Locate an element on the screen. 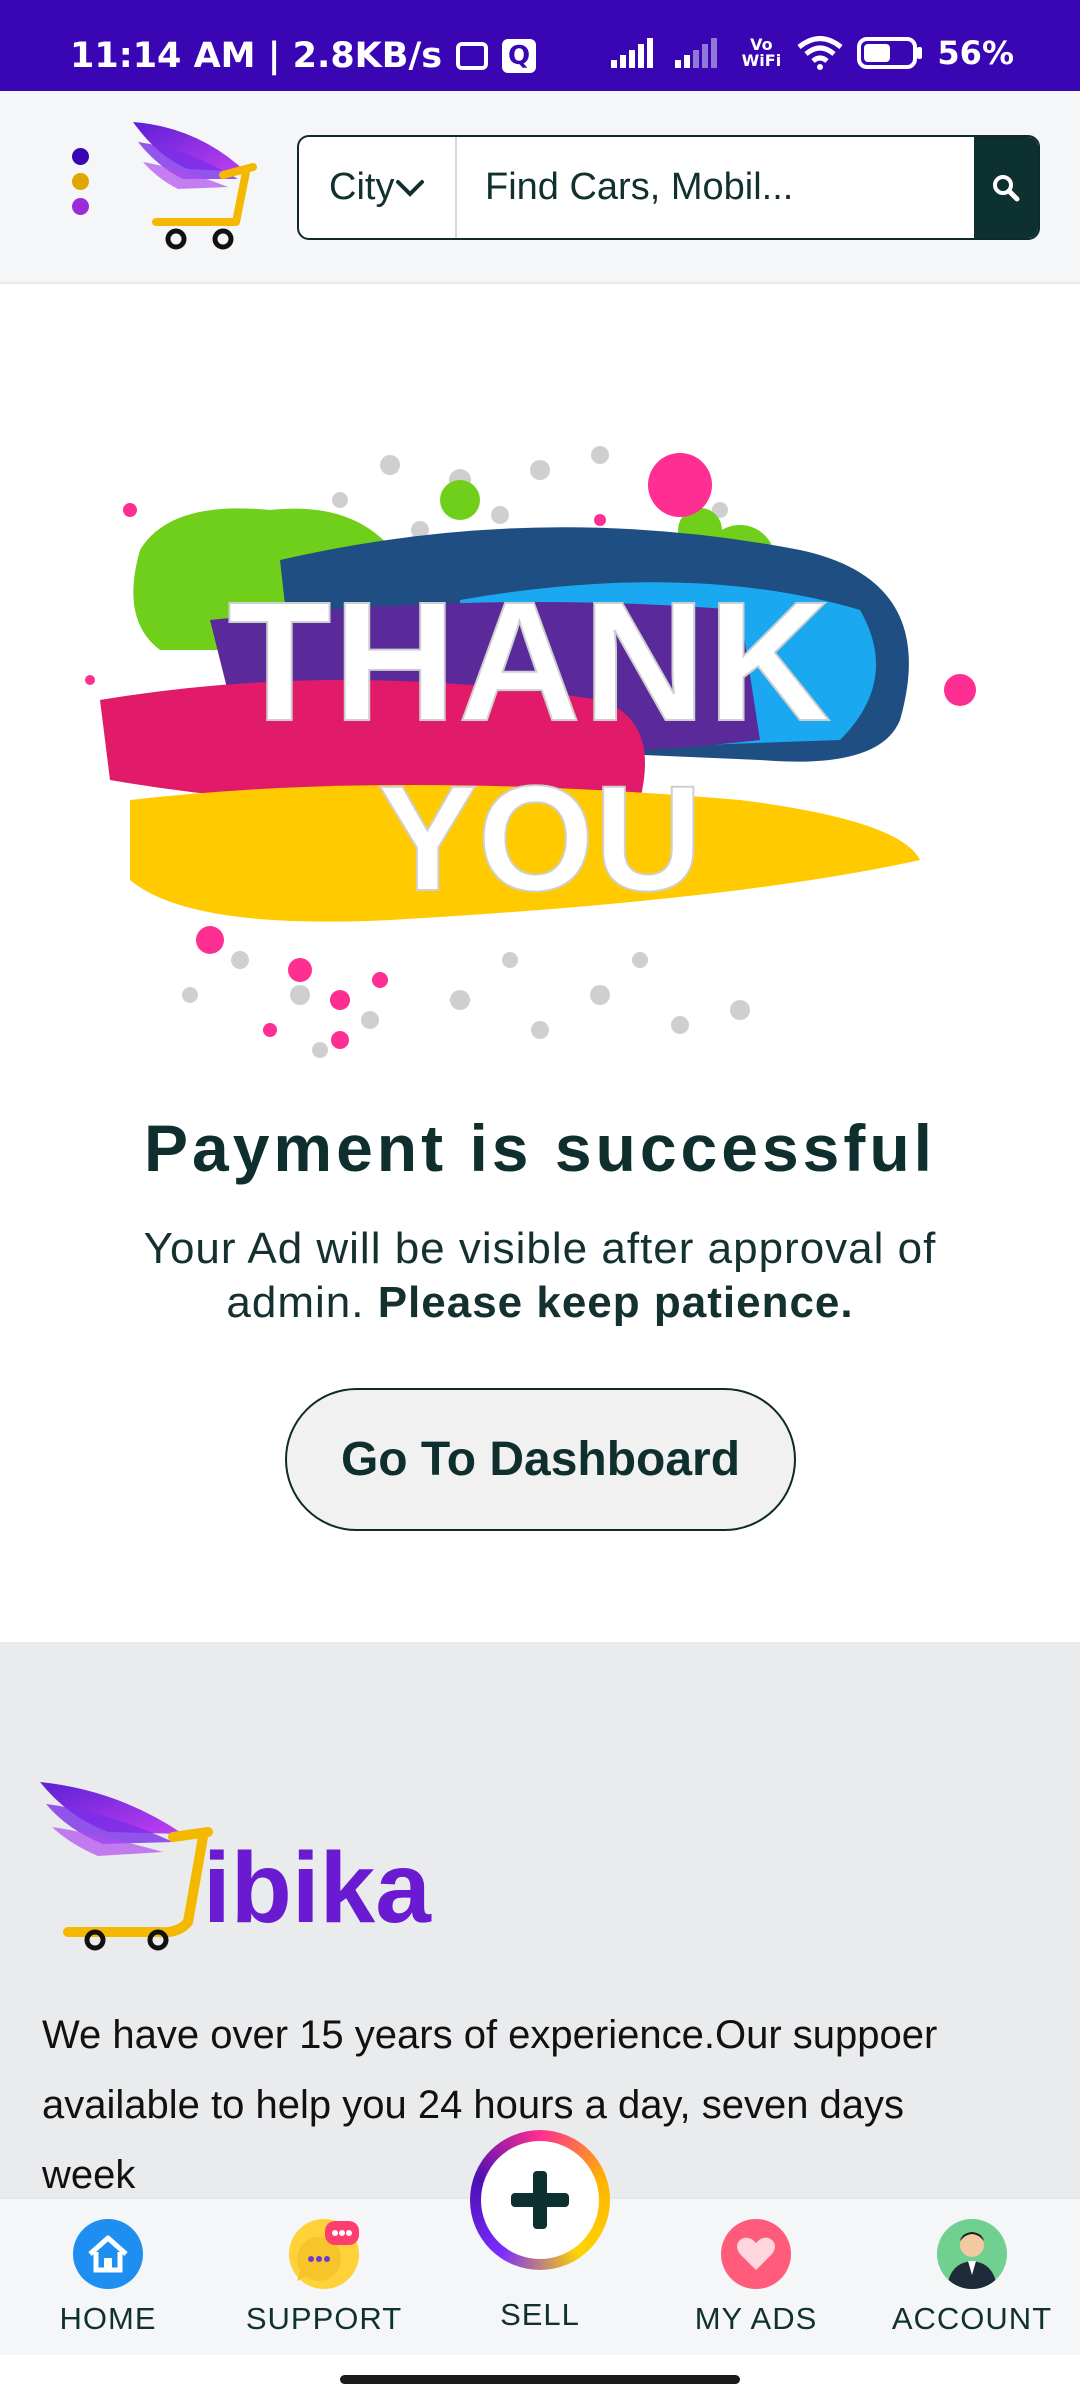 This screenshot has width=1080, height=2400. signal-icon is located at coordinates (632, 53).